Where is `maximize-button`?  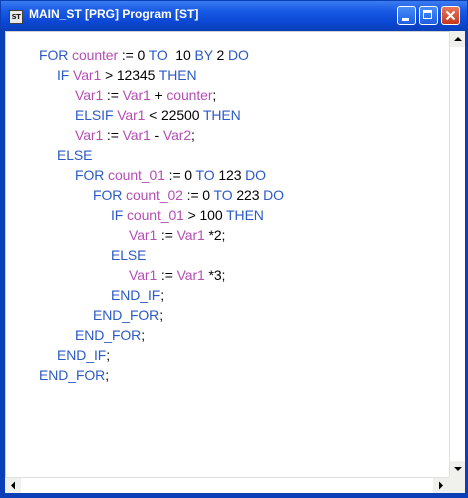
maximize-button is located at coordinates (428, 15).